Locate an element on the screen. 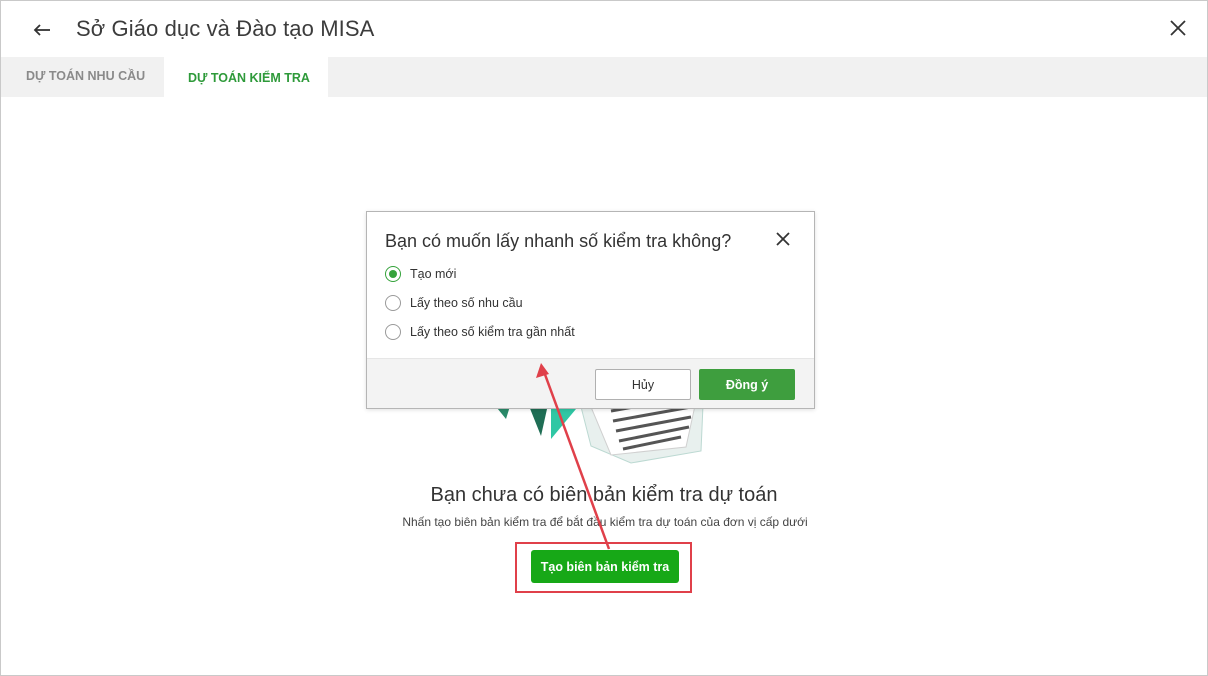 This screenshot has height=676, width=1208. option-tao-moi: Tạo mới is located at coordinates (420, 274).